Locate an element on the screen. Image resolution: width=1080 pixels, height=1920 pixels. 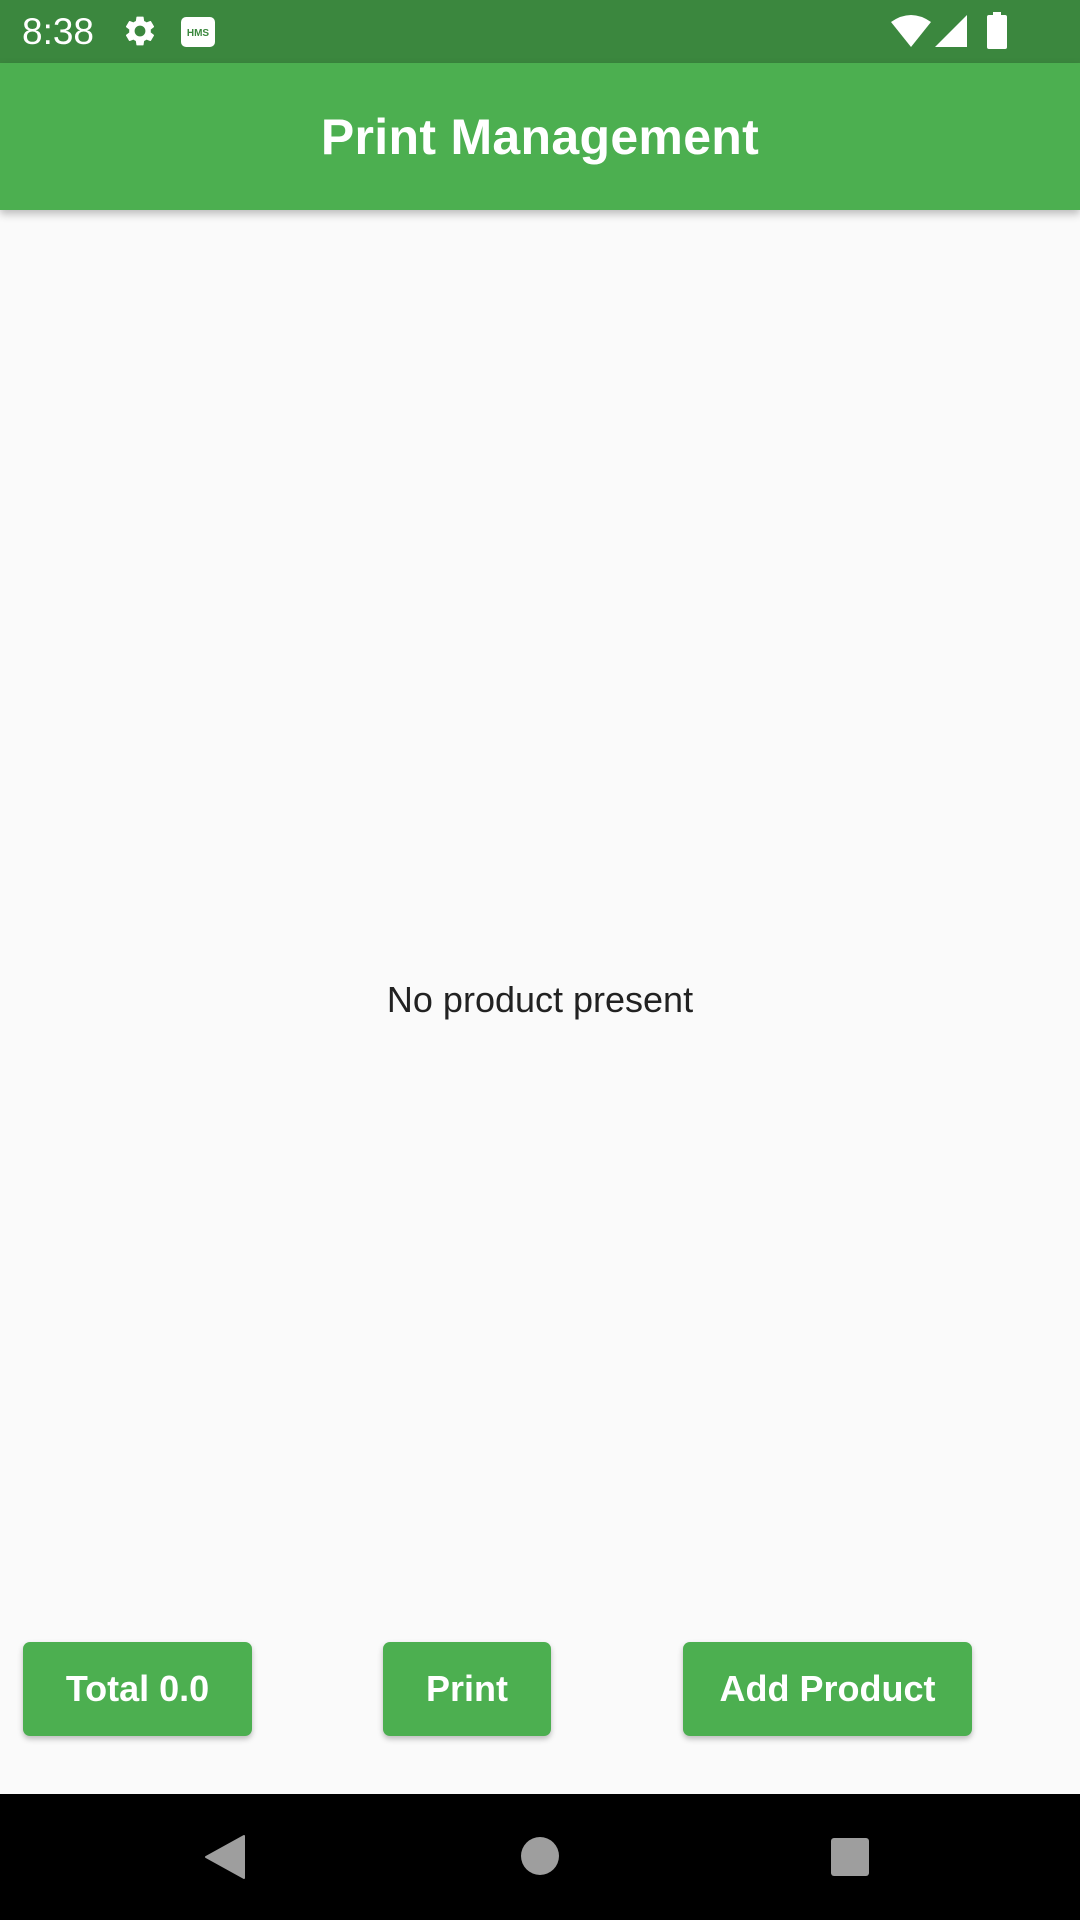
hms-label: HMS is located at coordinates (198, 33).